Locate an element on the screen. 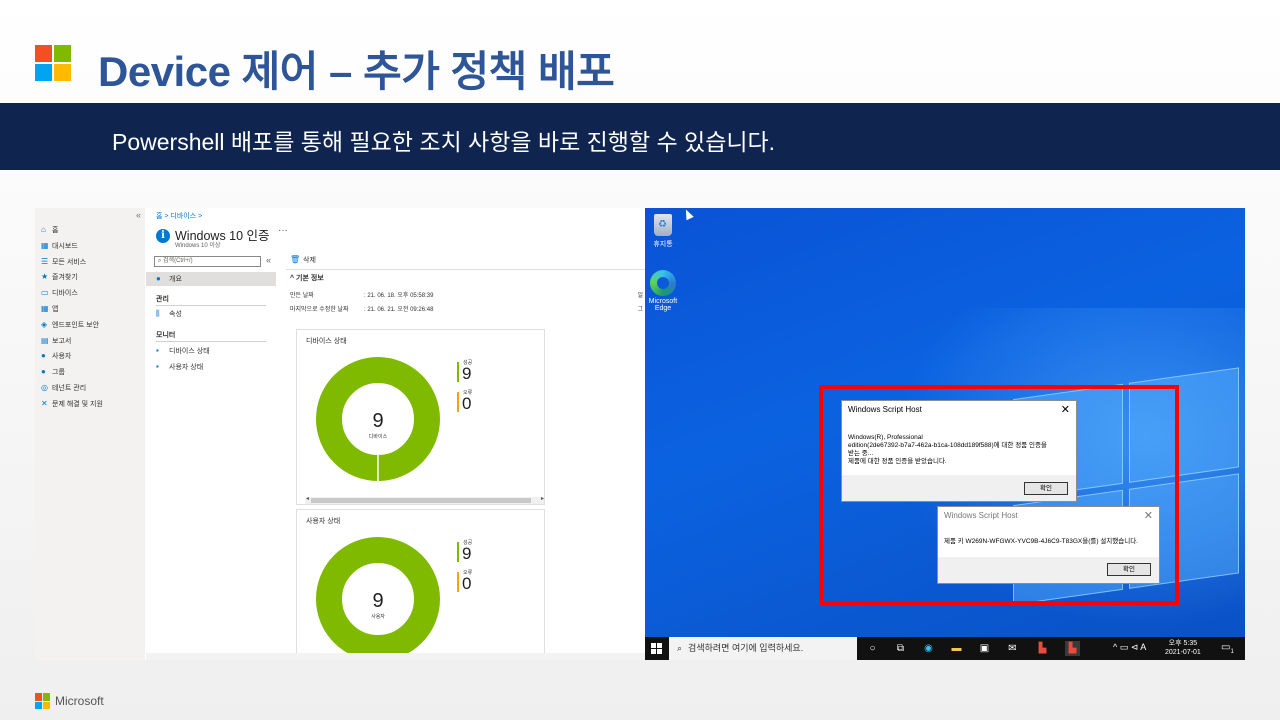  sidebar-item-label: 디바이스 is located at coordinates (65, 294).